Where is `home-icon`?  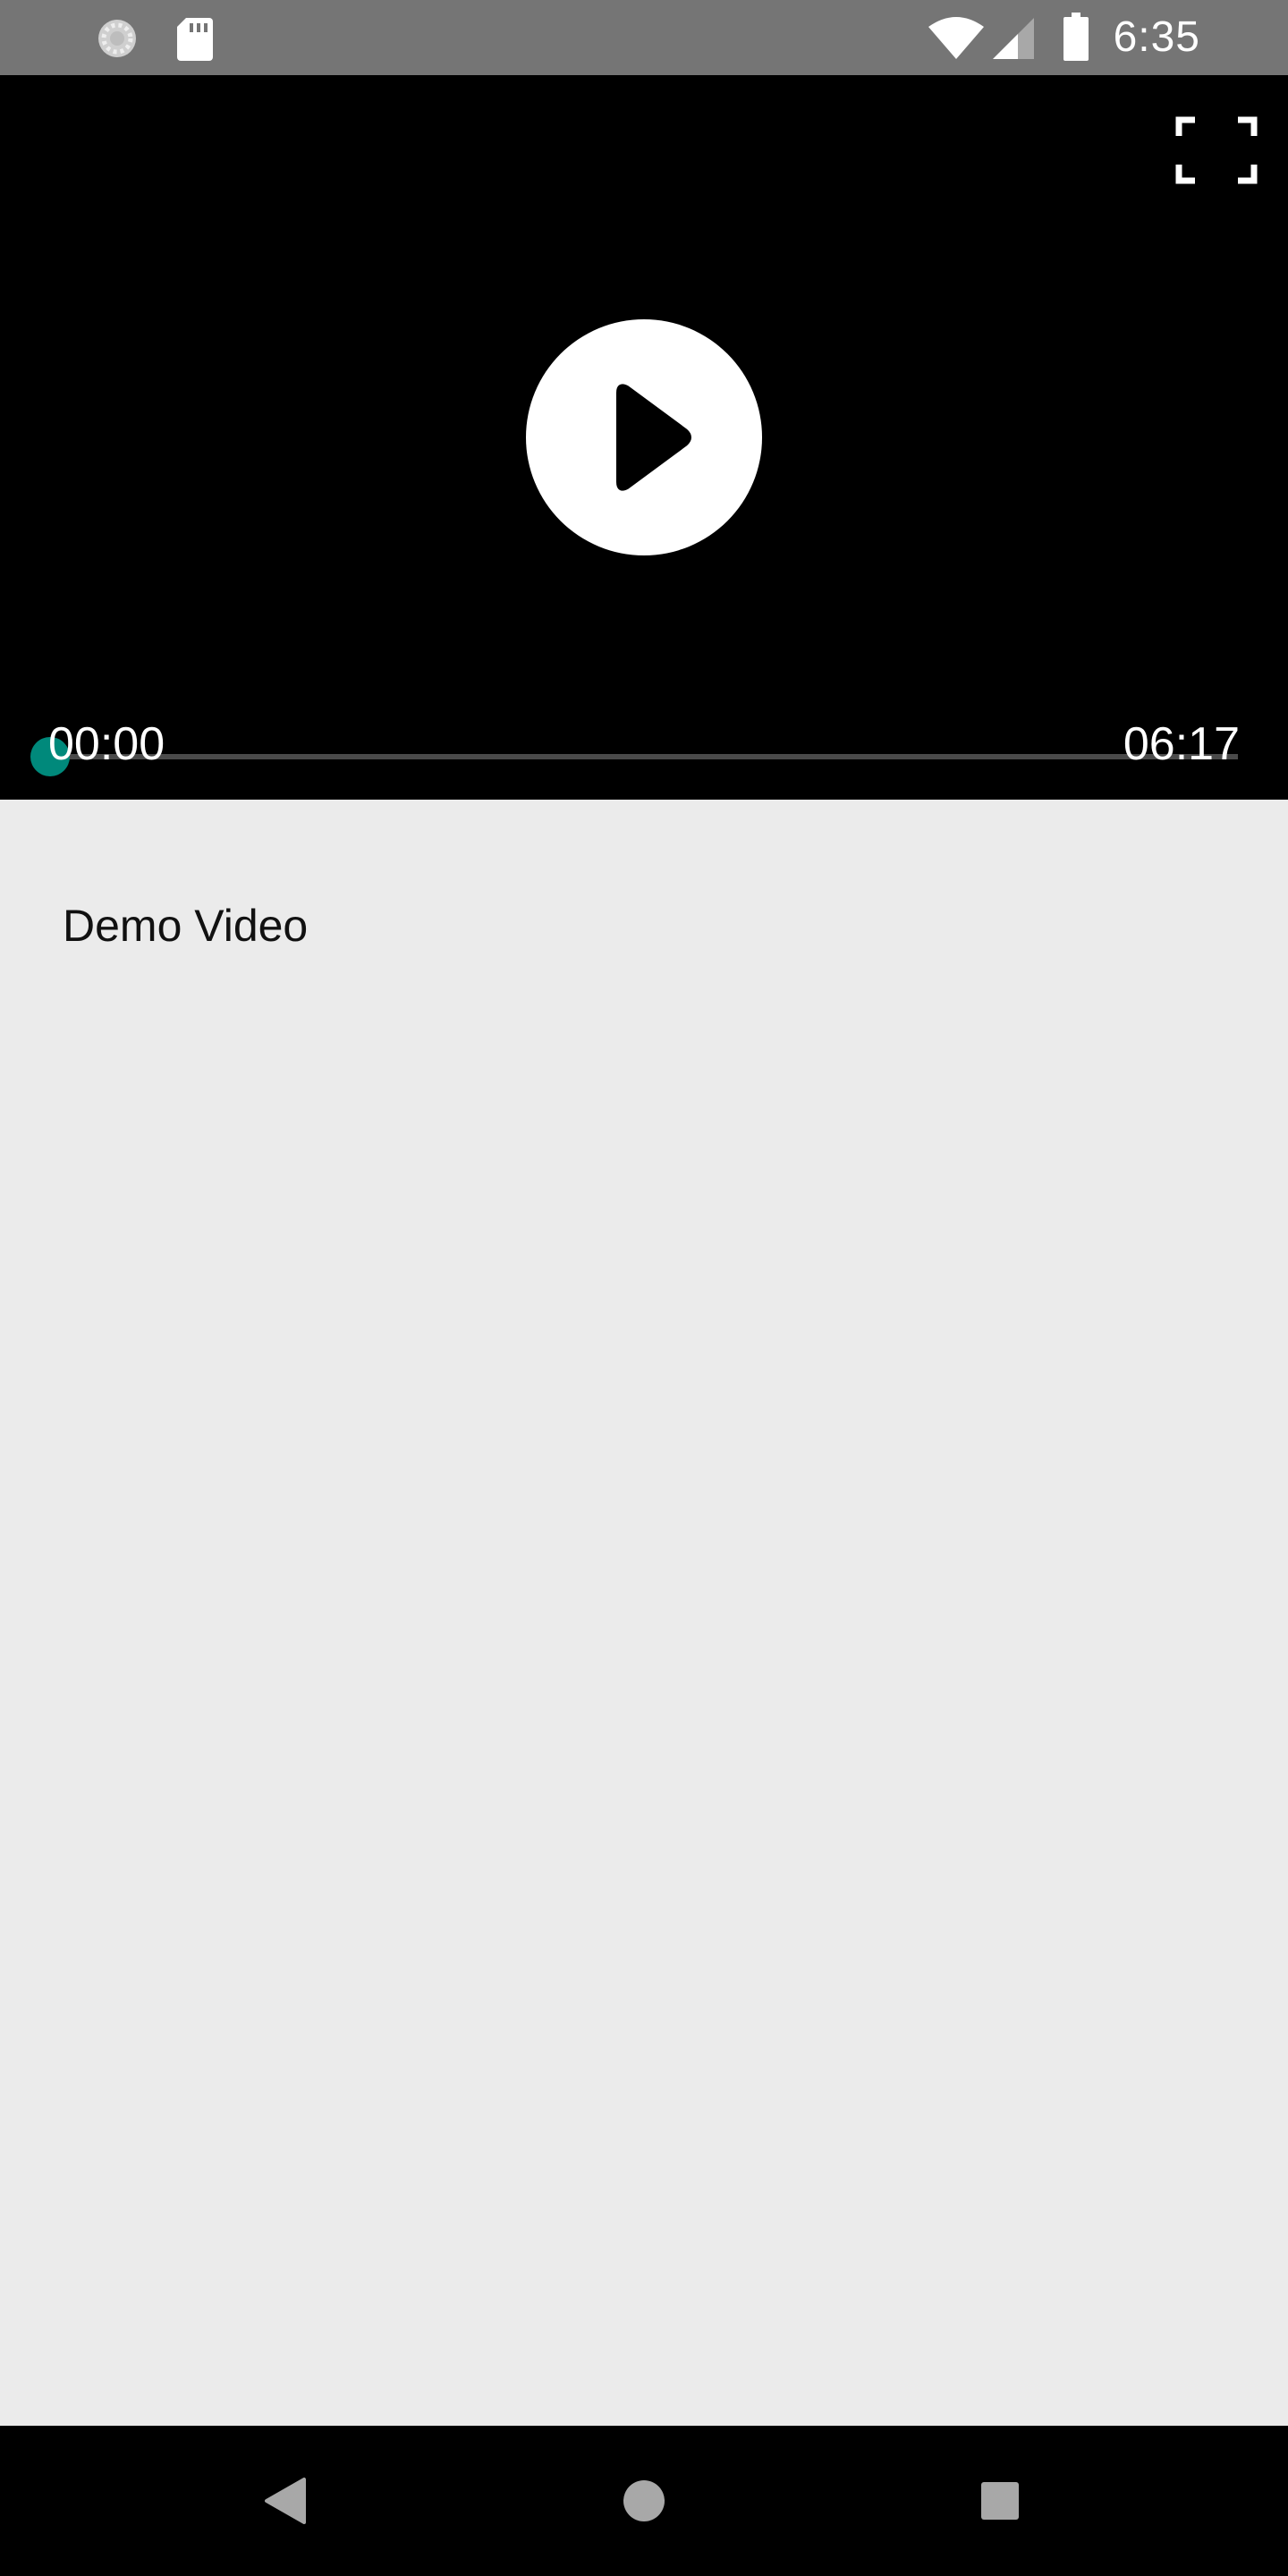
home-icon is located at coordinates (644, 2501).